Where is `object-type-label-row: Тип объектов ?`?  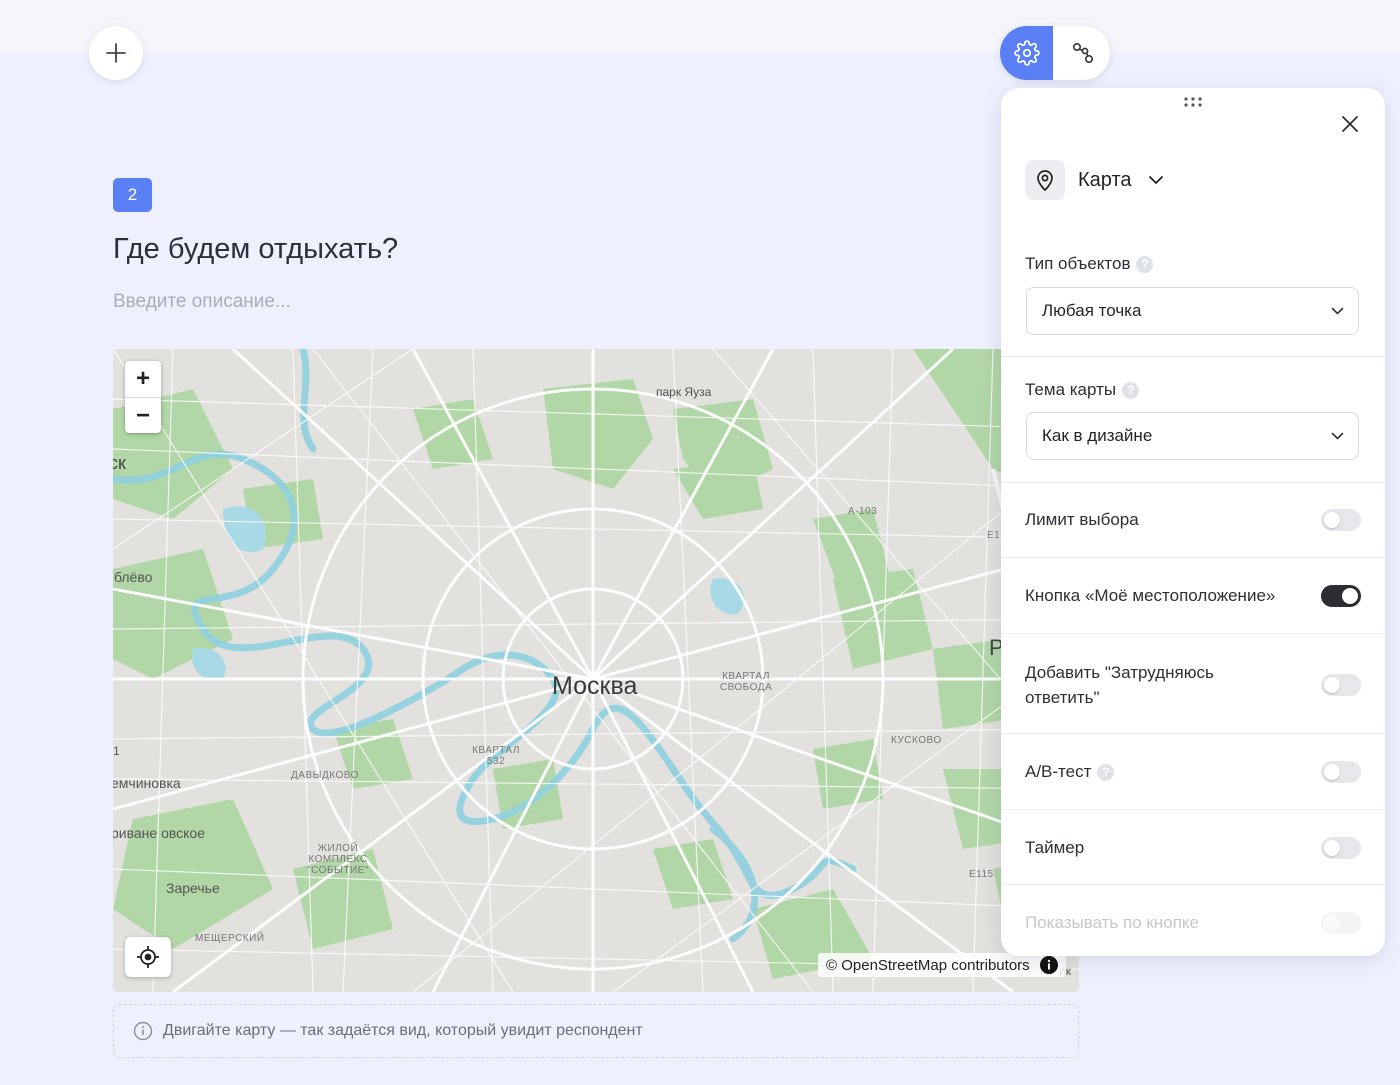
object-type-label-row: Тип объектов ? is located at coordinates (1089, 264).